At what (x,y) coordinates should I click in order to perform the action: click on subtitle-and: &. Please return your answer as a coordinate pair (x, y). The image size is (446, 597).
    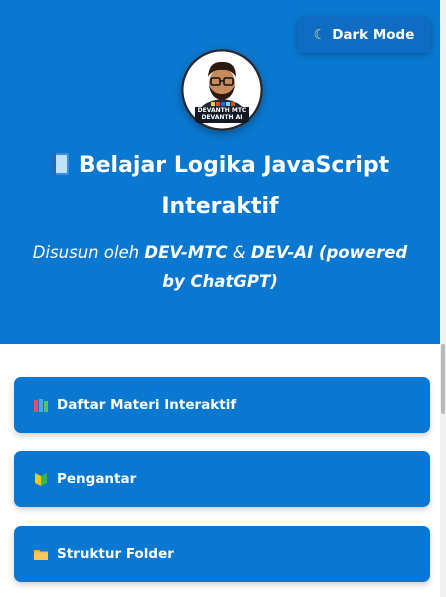
    Looking at the image, I should click on (239, 252).